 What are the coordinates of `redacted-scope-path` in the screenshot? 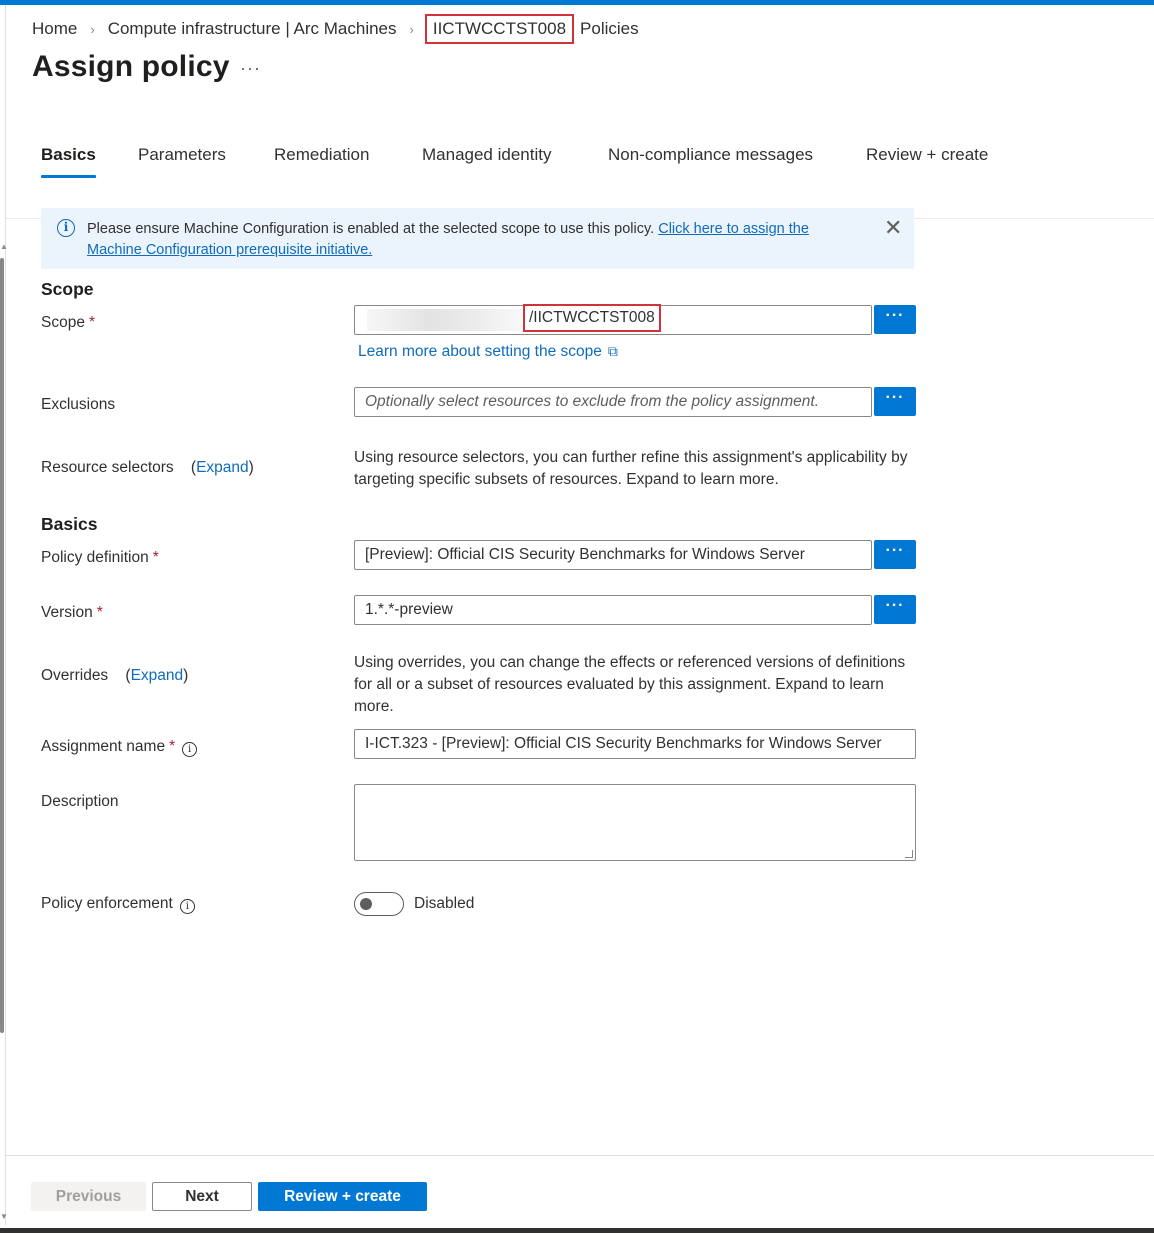 It's located at (444, 320).